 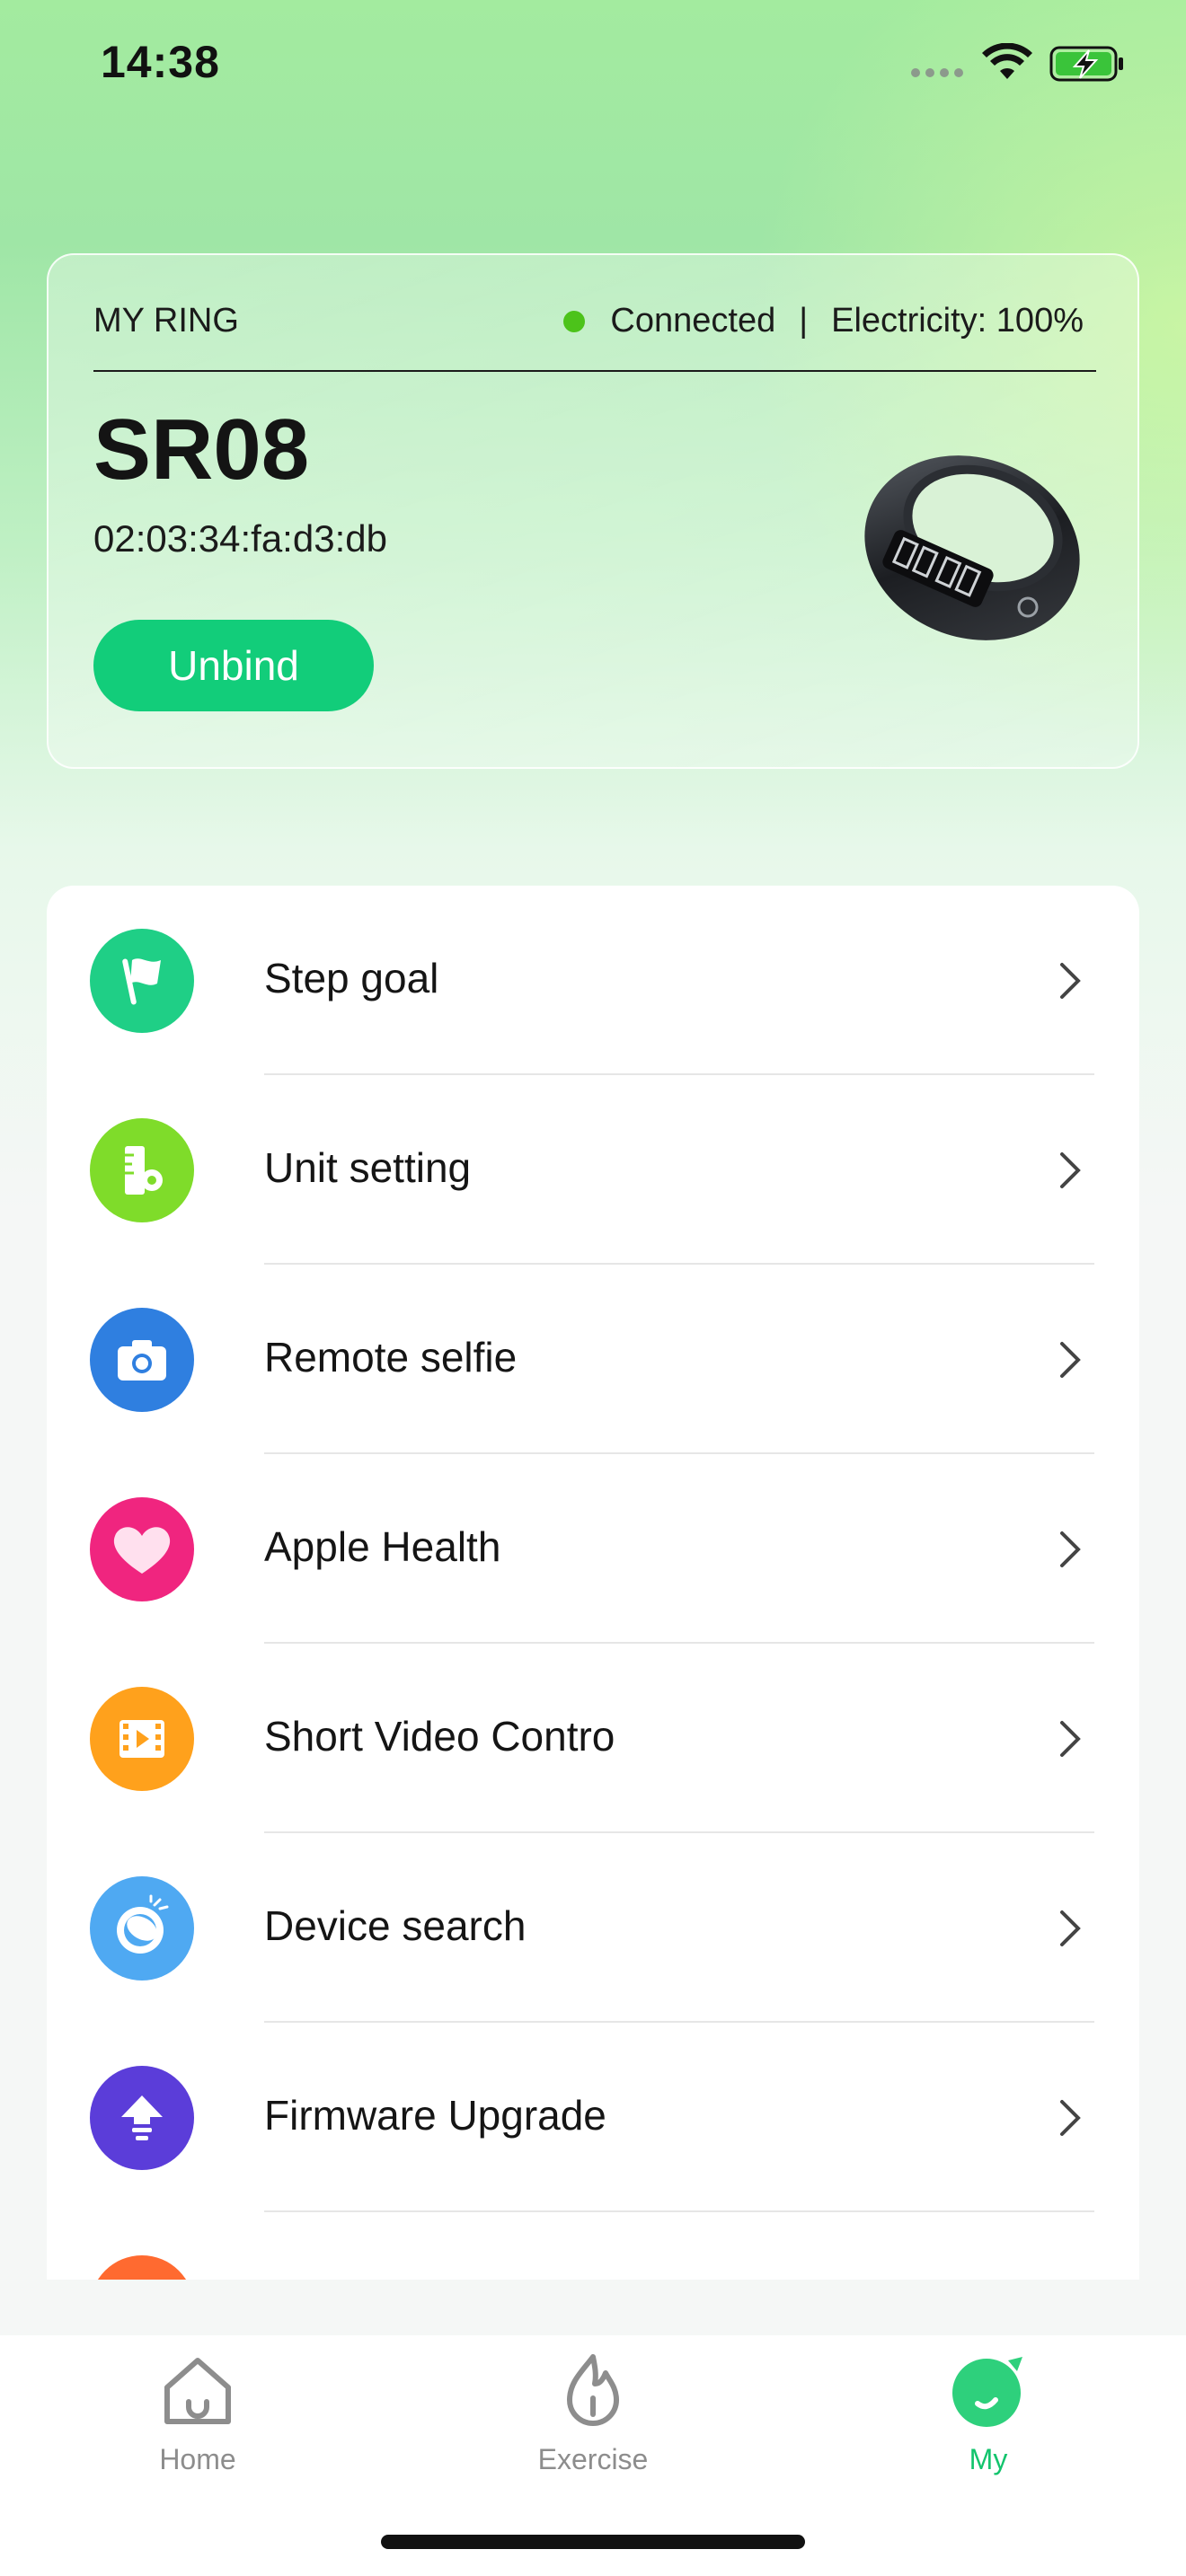 I want to click on upgrade-icon, so click(x=142, y=2118).